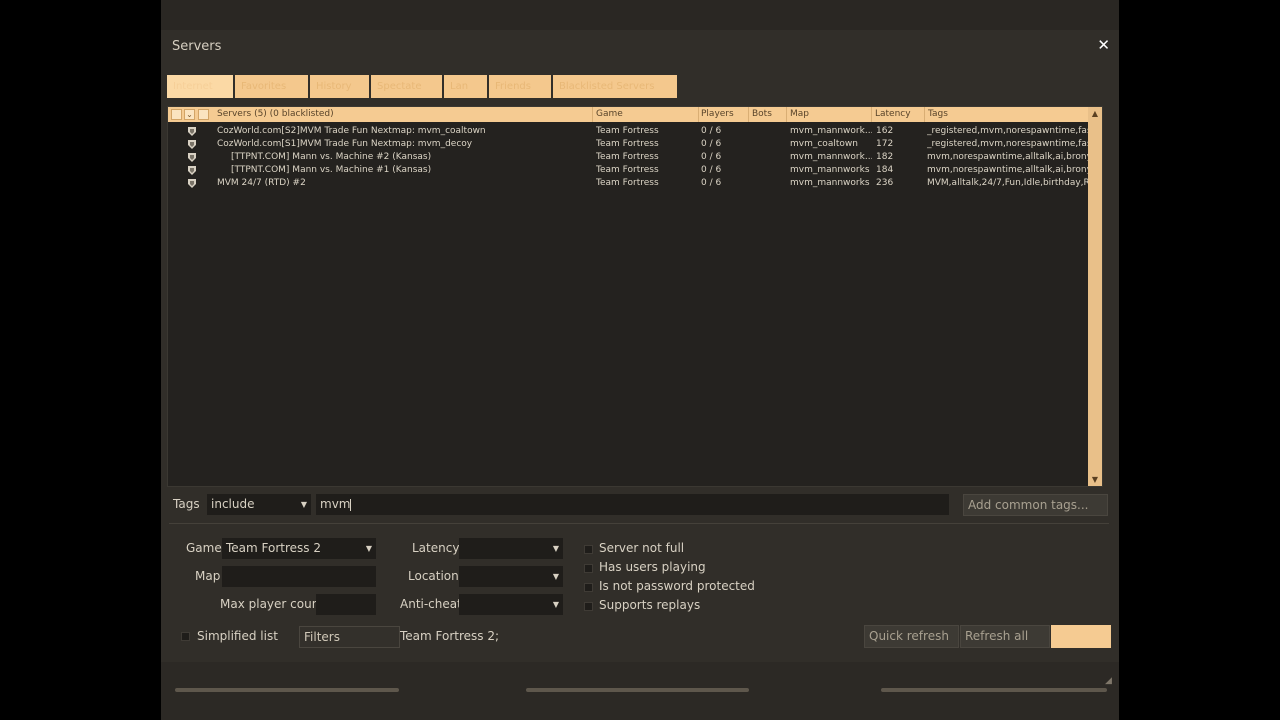  I want to click on window-title: Servers, so click(197, 46).